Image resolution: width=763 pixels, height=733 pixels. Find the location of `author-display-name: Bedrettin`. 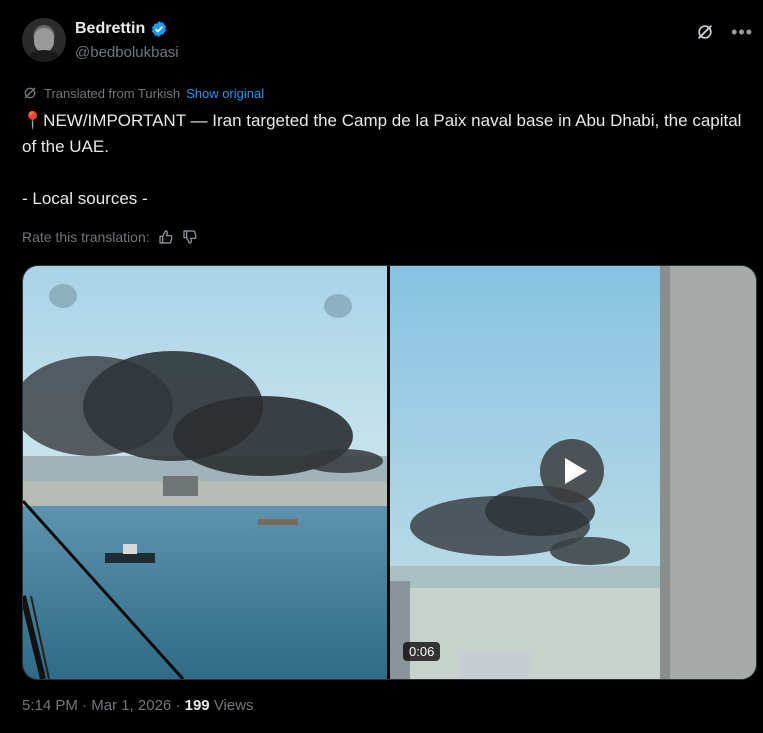

author-display-name: Bedrettin is located at coordinates (110, 29).